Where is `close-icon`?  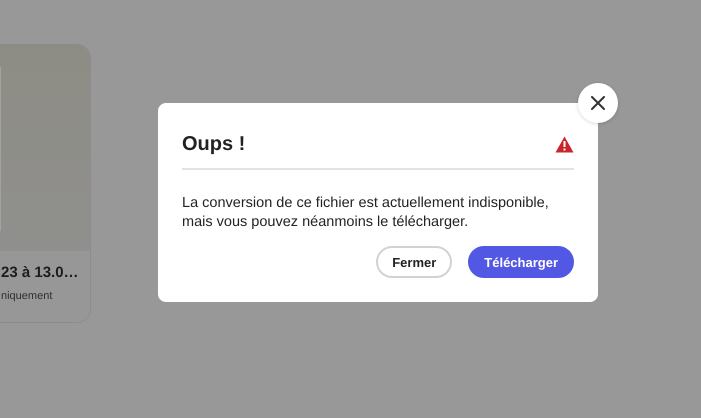
close-icon is located at coordinates (598, 103).